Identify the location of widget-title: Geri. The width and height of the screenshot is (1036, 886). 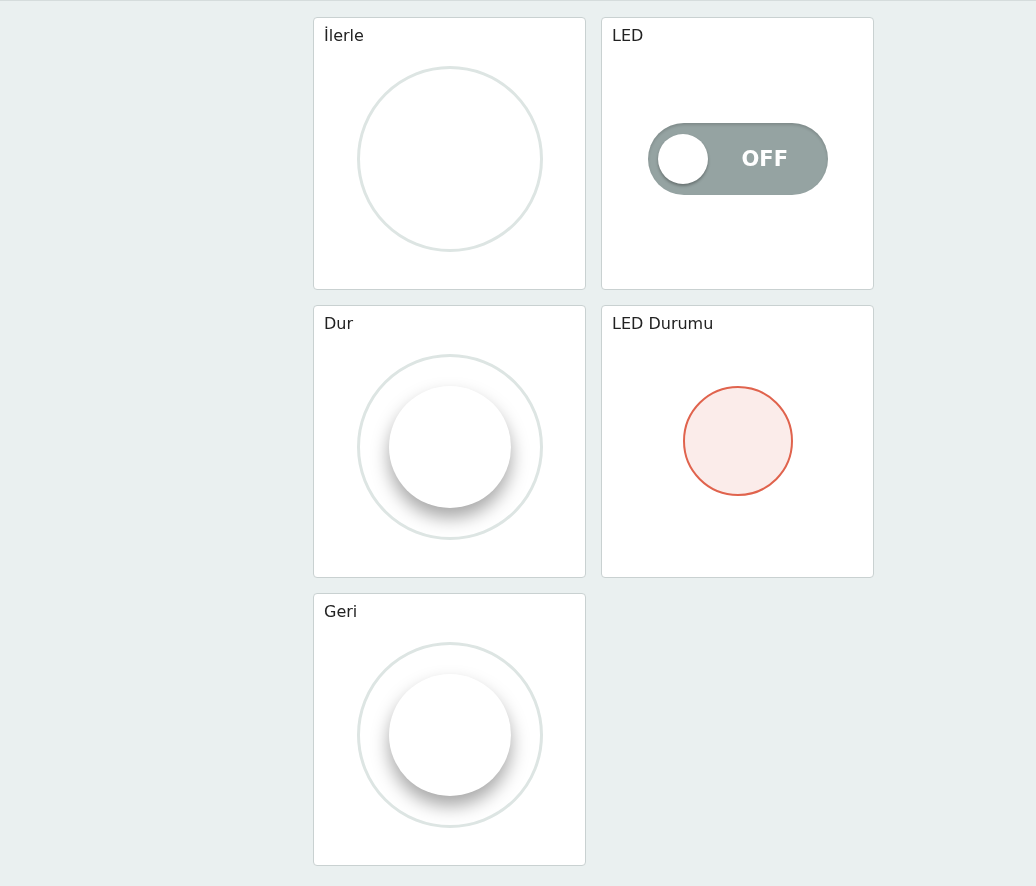
(341, 611).